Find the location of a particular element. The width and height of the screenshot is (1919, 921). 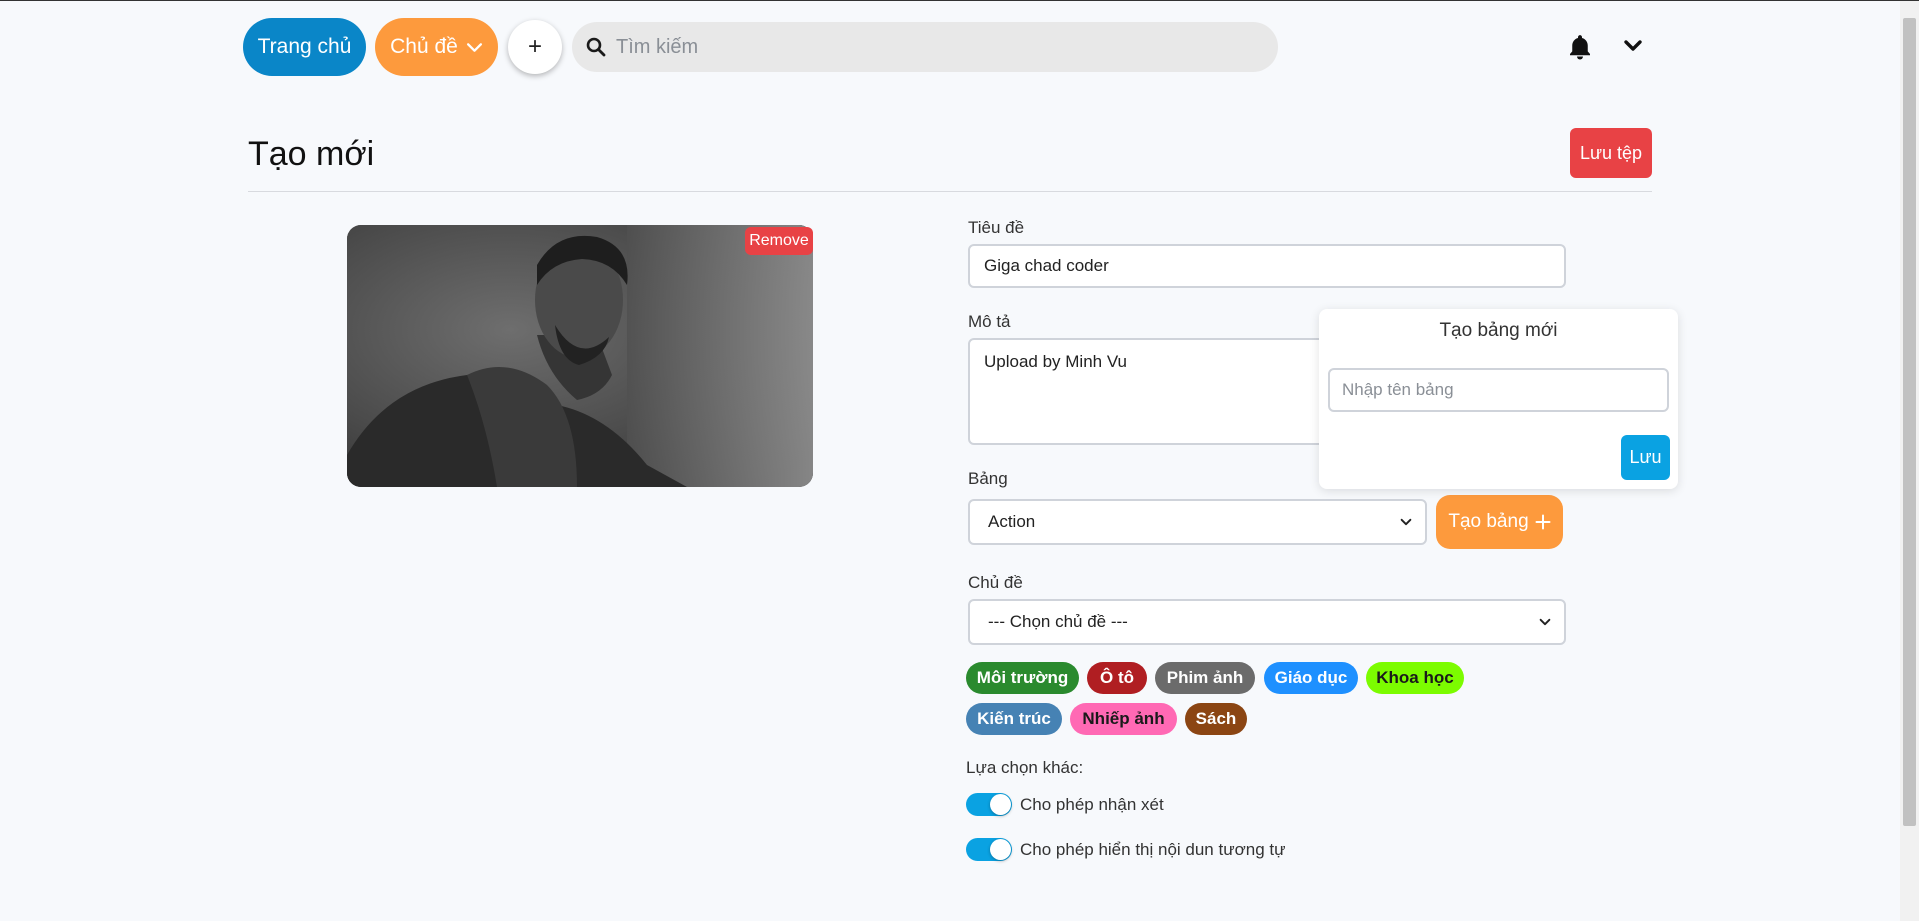

topic-dropdown-button: Chủ đề is located at coordinates (436, 47).